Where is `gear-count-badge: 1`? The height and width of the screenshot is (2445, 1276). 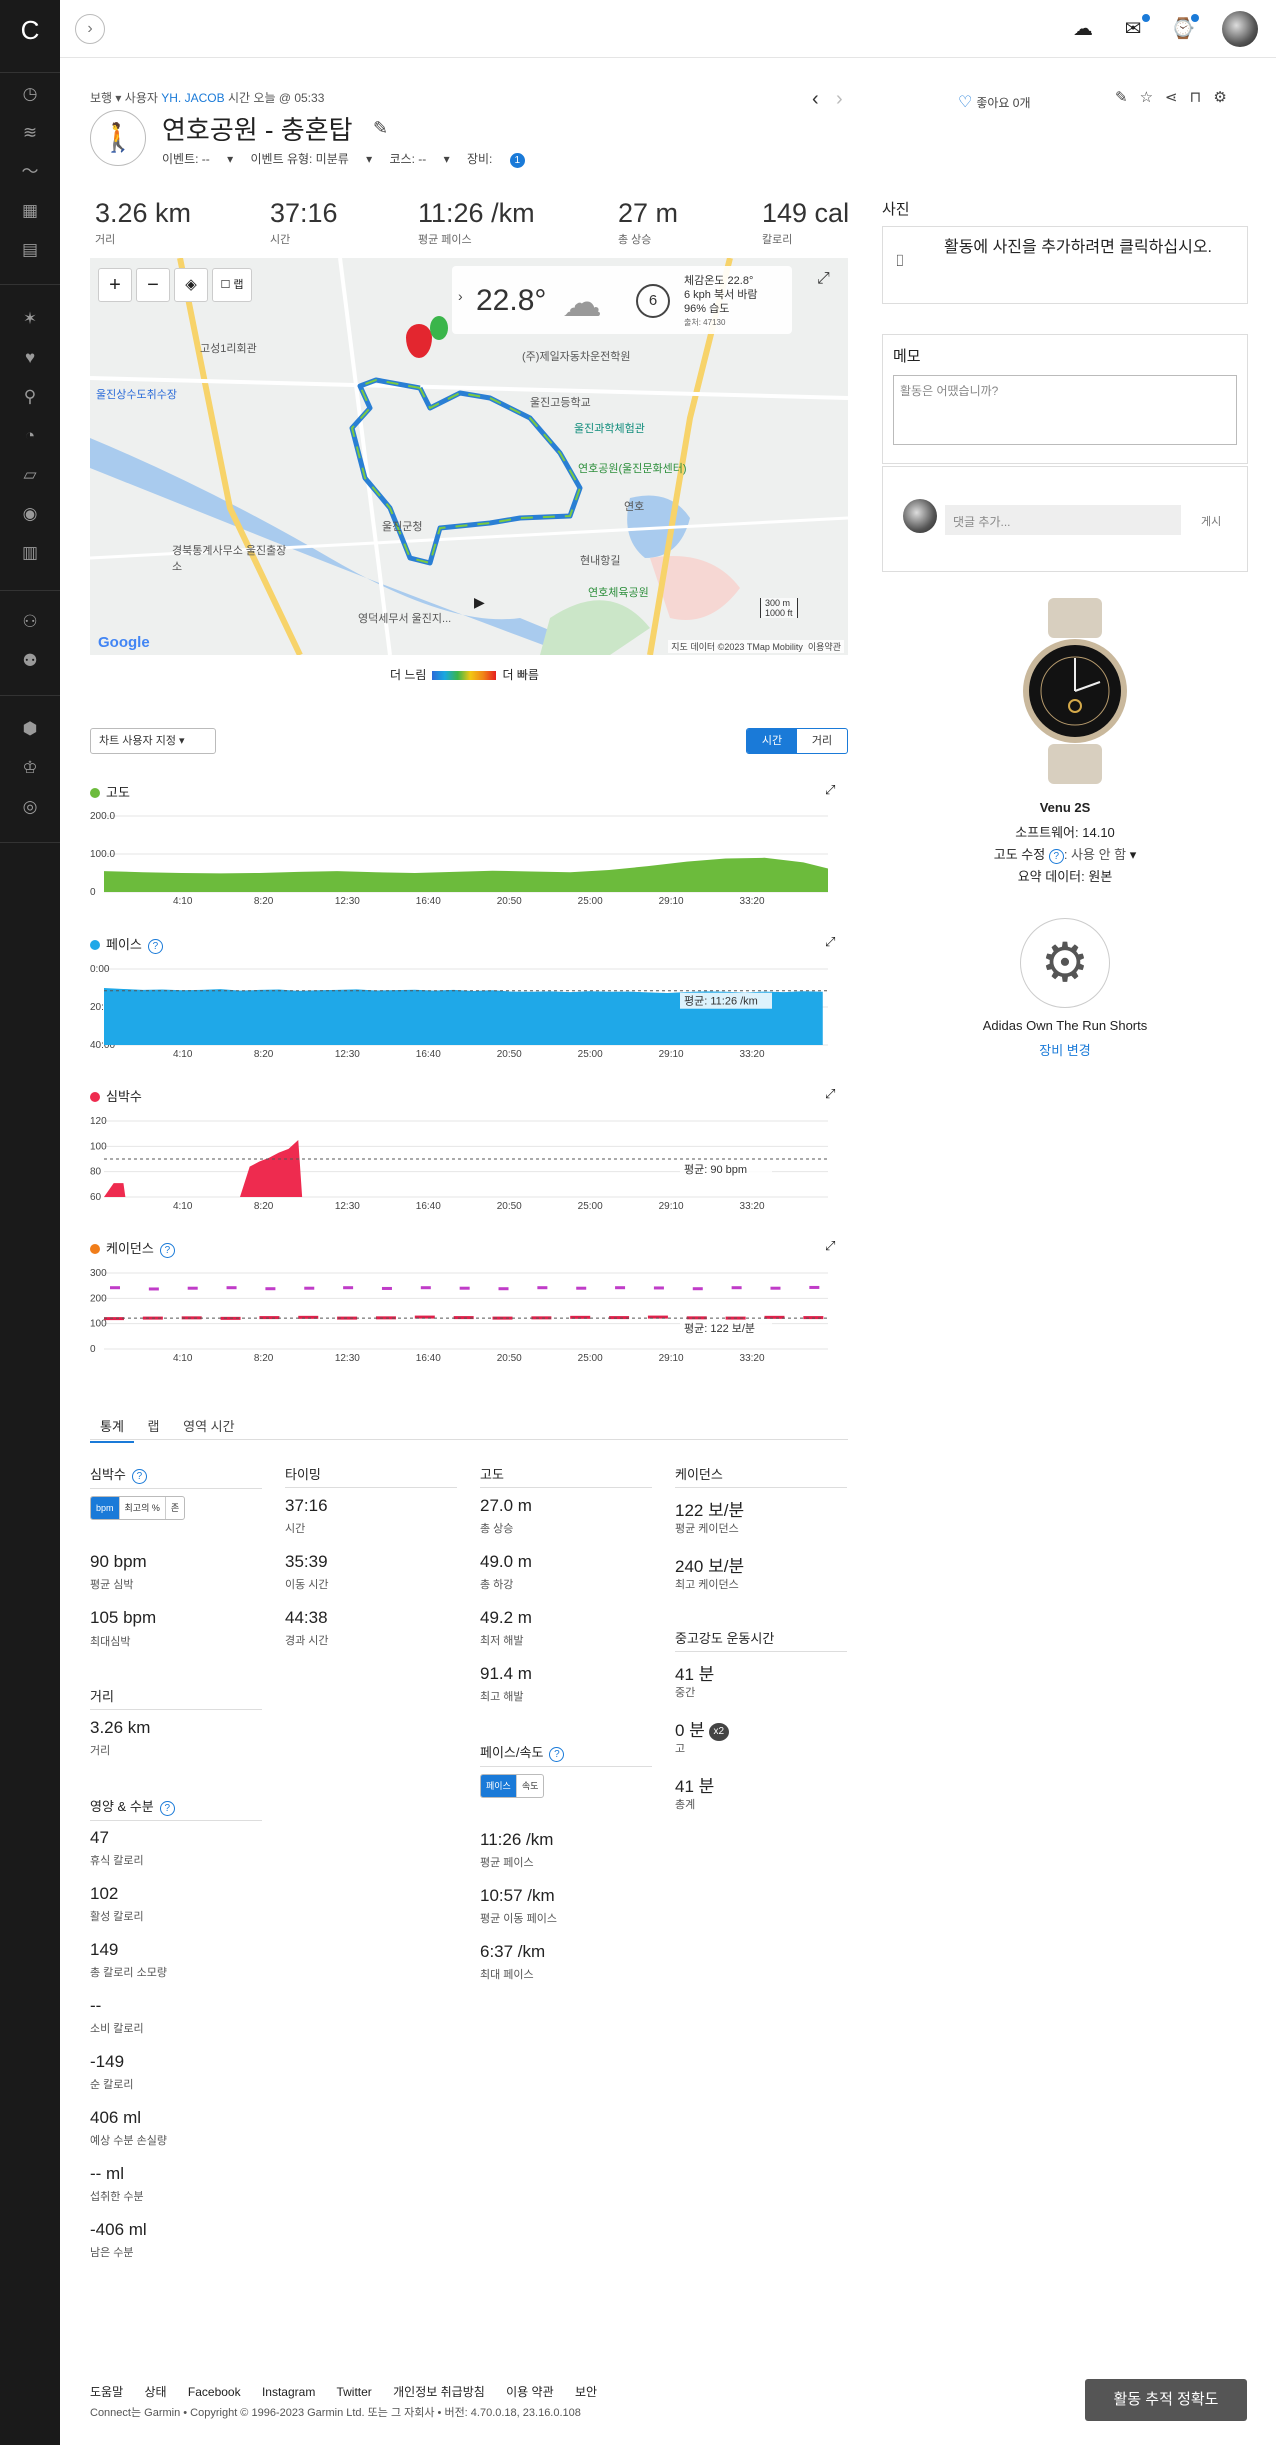 gear-count-badge: 1 is located at coordinates (517, 160).